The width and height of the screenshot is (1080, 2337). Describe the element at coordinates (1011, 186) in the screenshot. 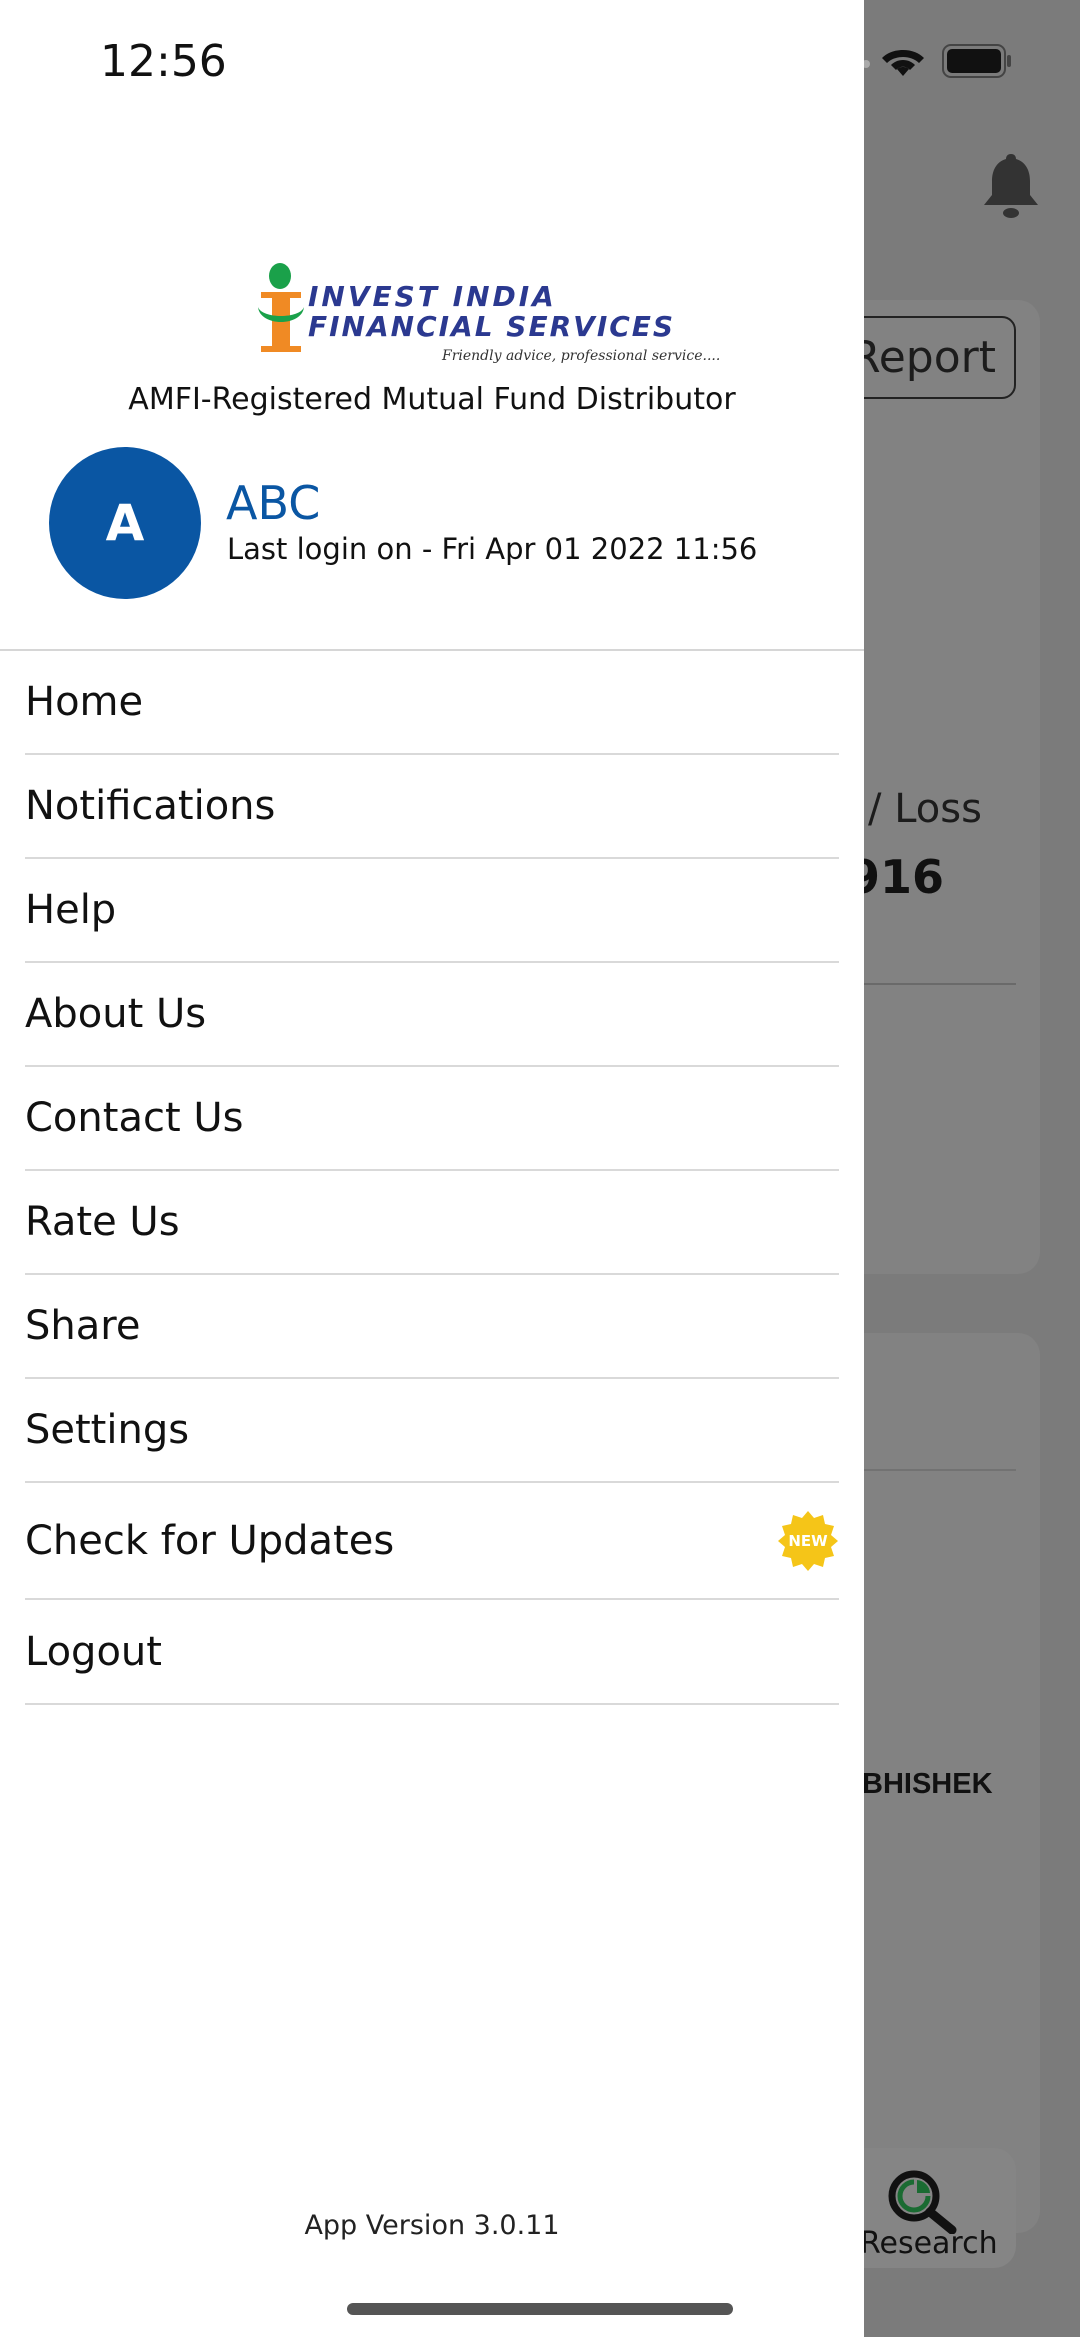

I see `bell-icon` at that location.